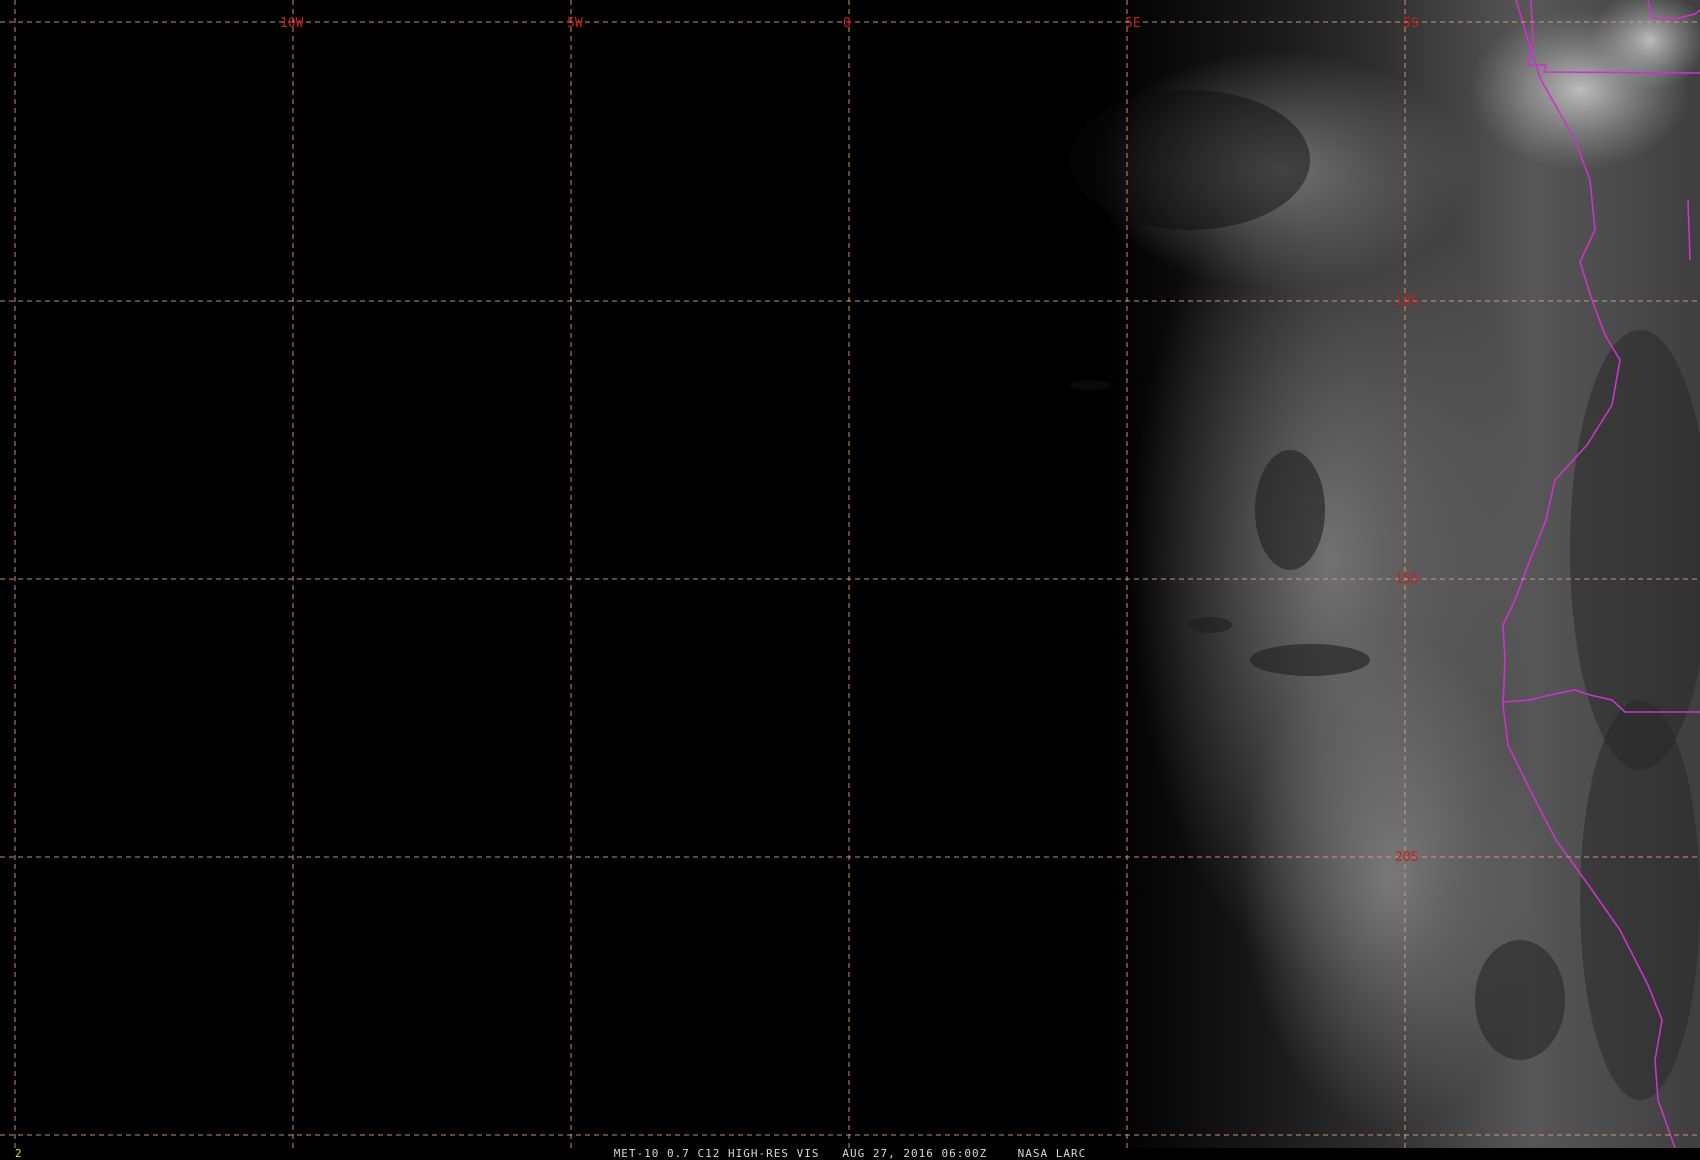  I want to click on longitude-label-5w: 5W, so click(575, 23).